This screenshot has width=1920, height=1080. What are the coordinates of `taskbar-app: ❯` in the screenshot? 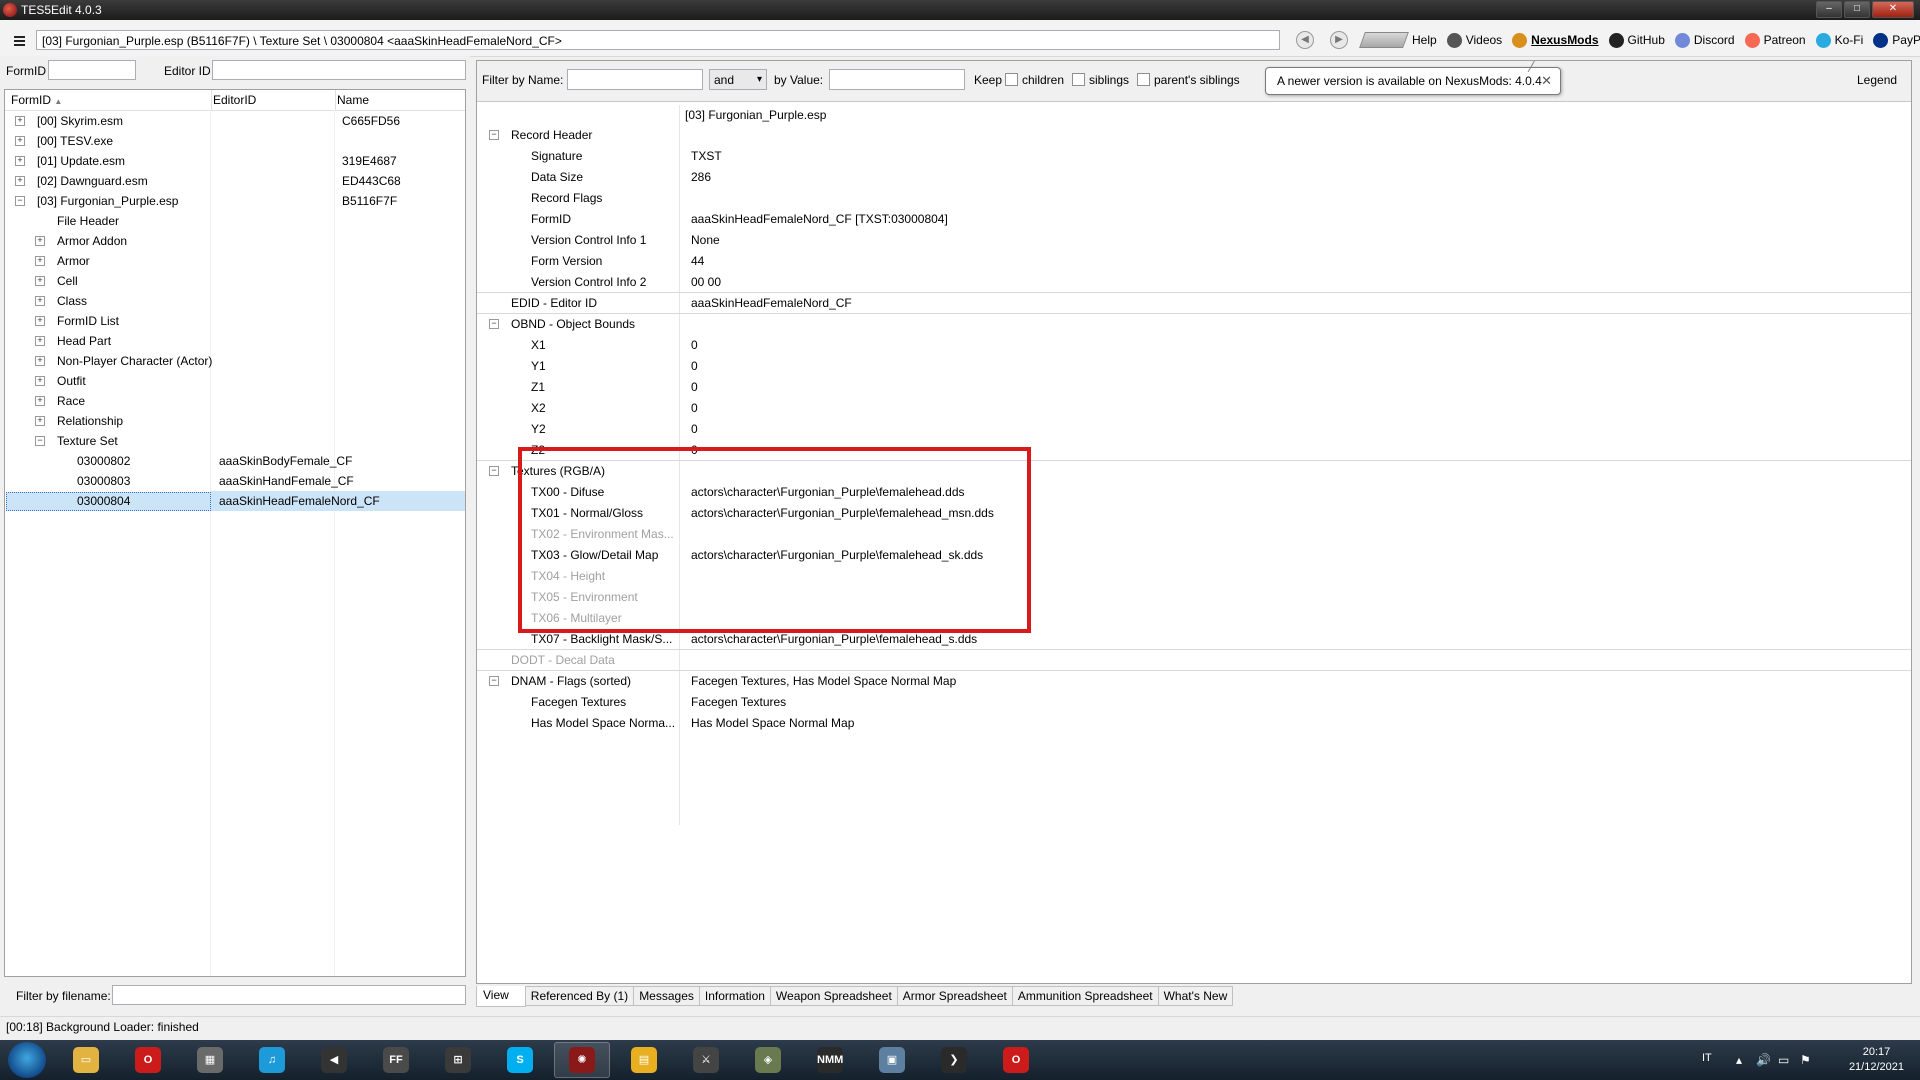 It's located at (954, 1060).